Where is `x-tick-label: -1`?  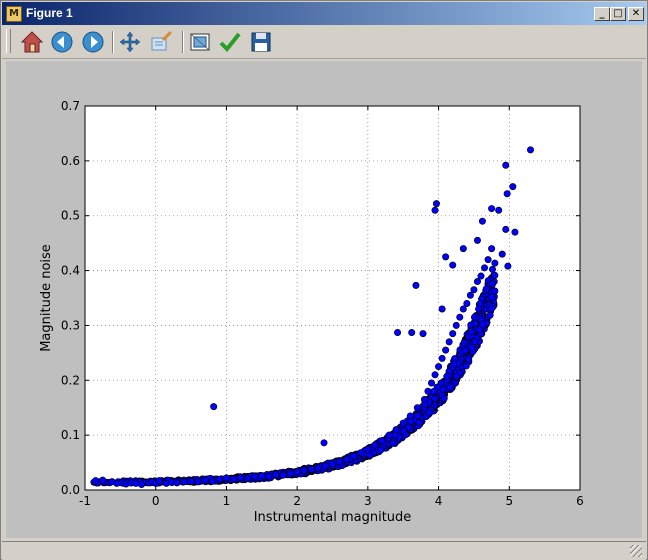
x-tick-label: -1 is located at coordinates (85, 501).